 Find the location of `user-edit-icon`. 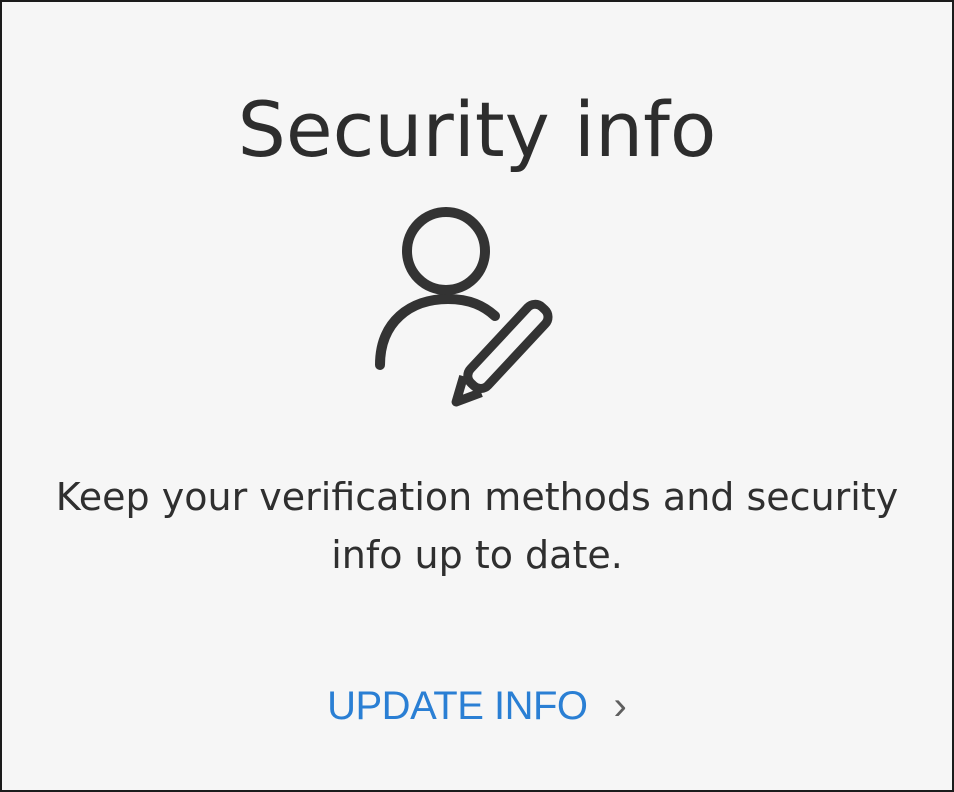

user-edit-icon is located at coordinates (472, 307).